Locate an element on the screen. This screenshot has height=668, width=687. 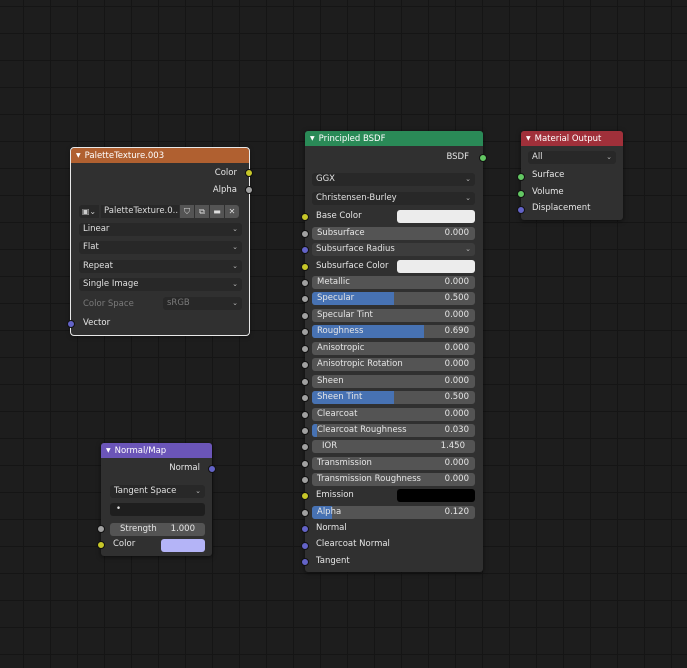
clearcoat-normal-label: Clearcoat Normal is located at coordinates (353, 544).